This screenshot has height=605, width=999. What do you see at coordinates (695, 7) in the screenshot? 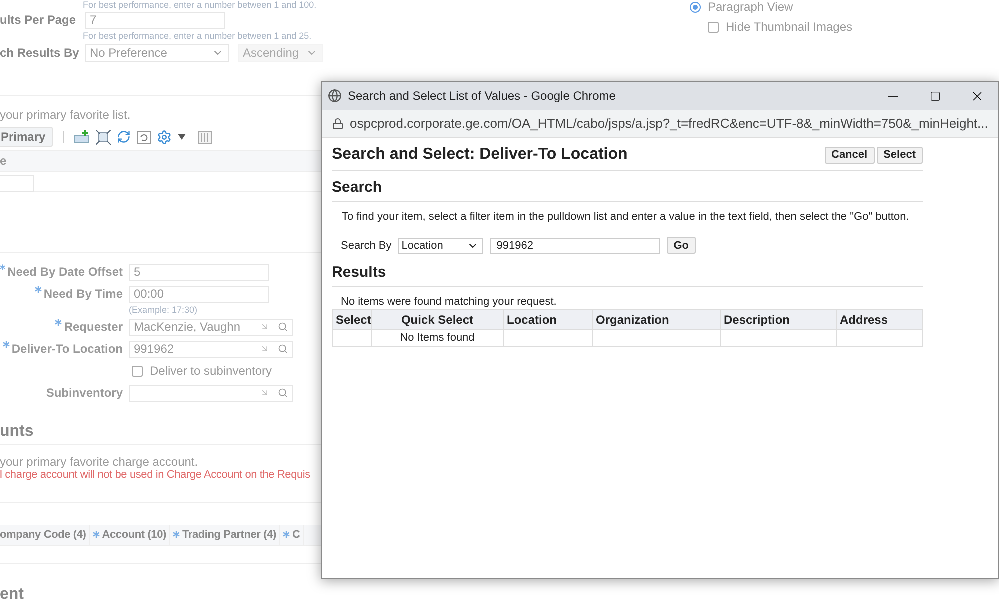
I see `radio-button` at bounding box center [695, 7].